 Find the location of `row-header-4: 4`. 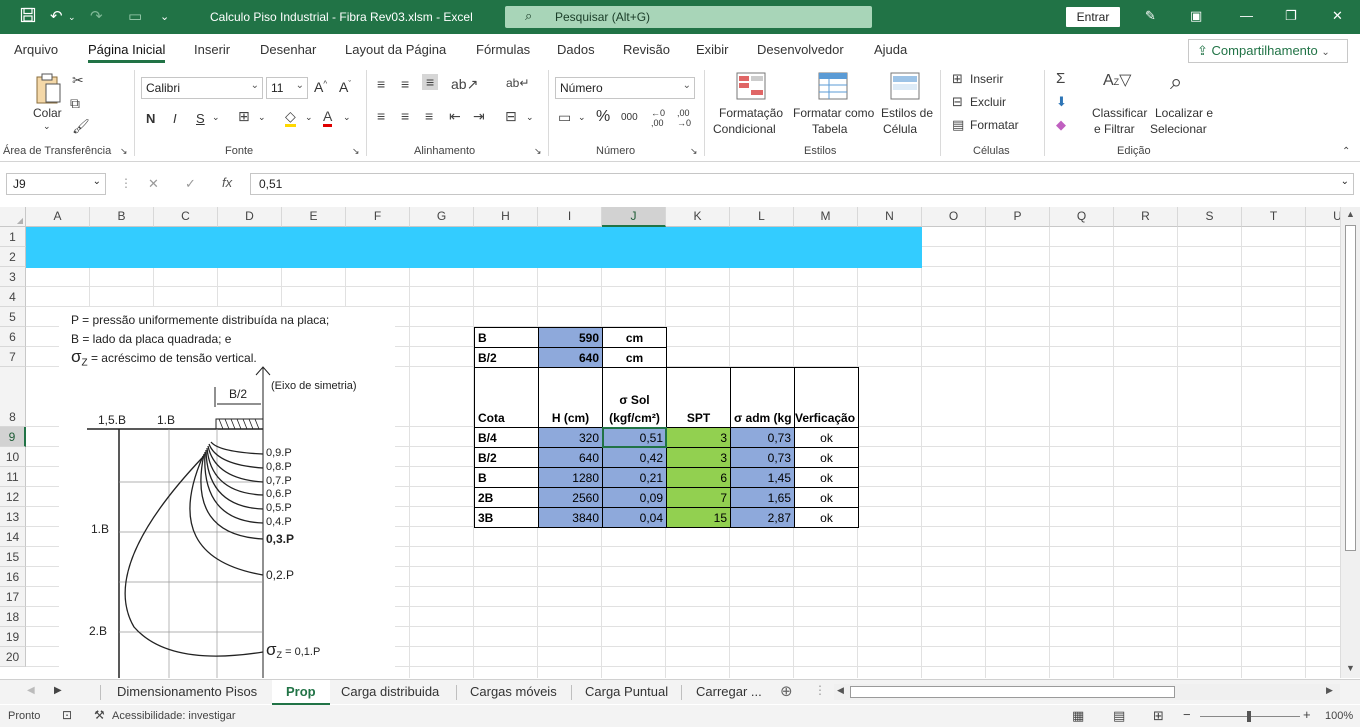

row-header-4: 4 is located at coordinates (13, 297).